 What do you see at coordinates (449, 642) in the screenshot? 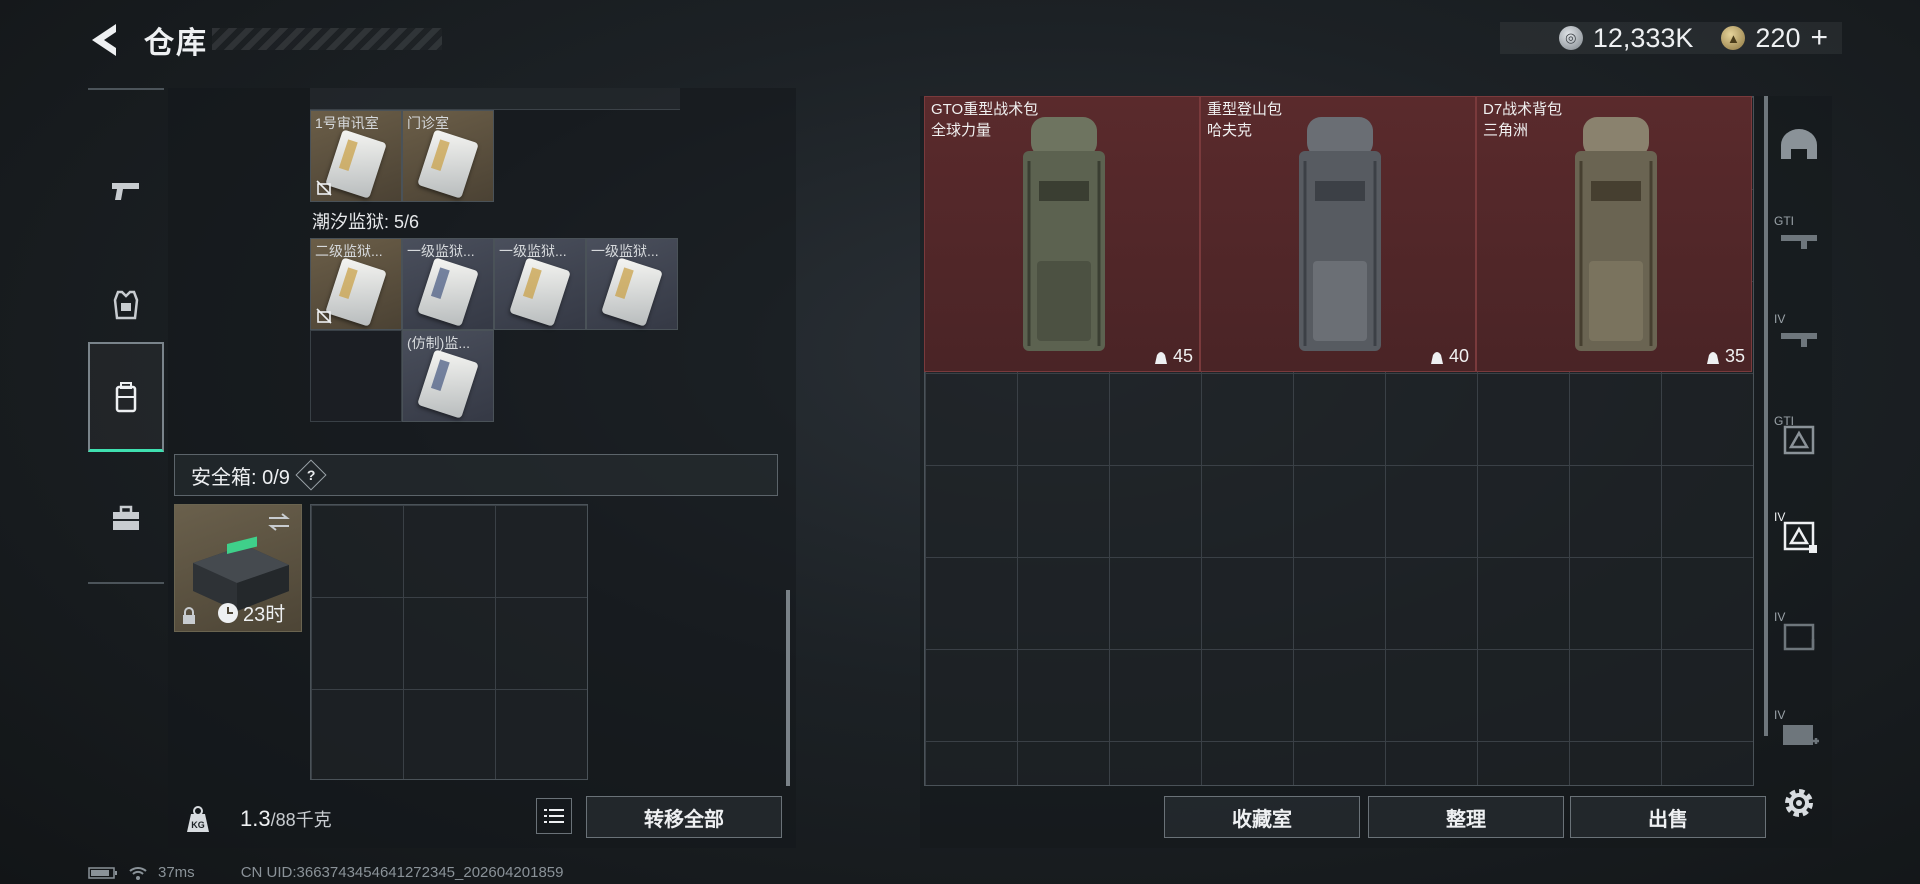
I see `safe-box-grid` at bounding box center [449, 642].